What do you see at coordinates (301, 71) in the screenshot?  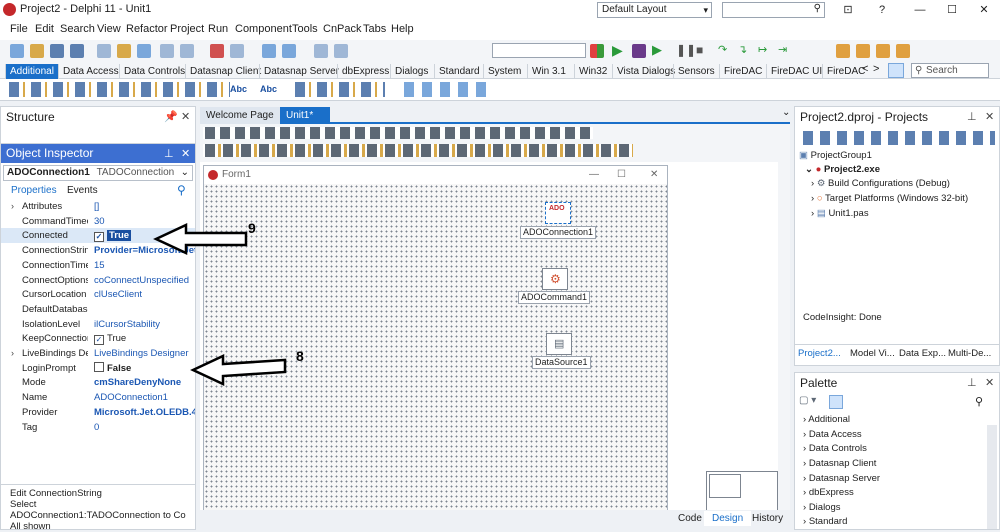 I see `tab-datasnap-server: Datasnap Server` at bounding box center [301, 71].